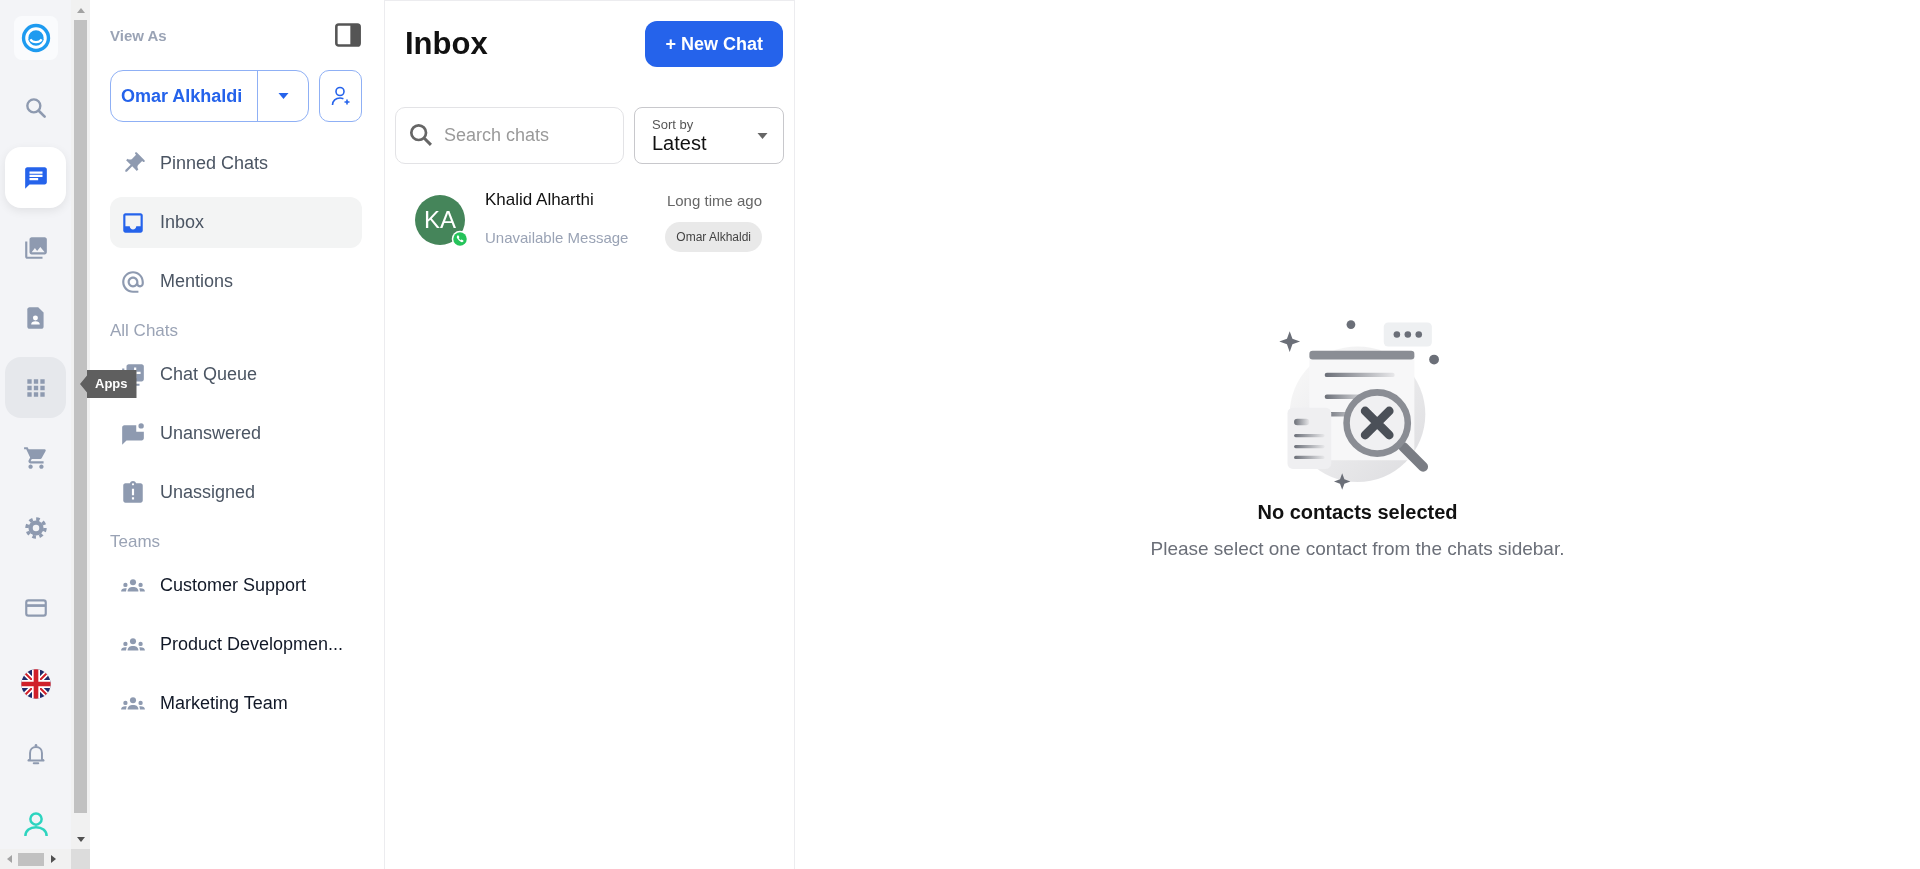 The image size is (1920, 869). What do you see at coordinates (138, 35) in the screenshot?
I see `view-as-label: View As` at bounding box center [138, 35].